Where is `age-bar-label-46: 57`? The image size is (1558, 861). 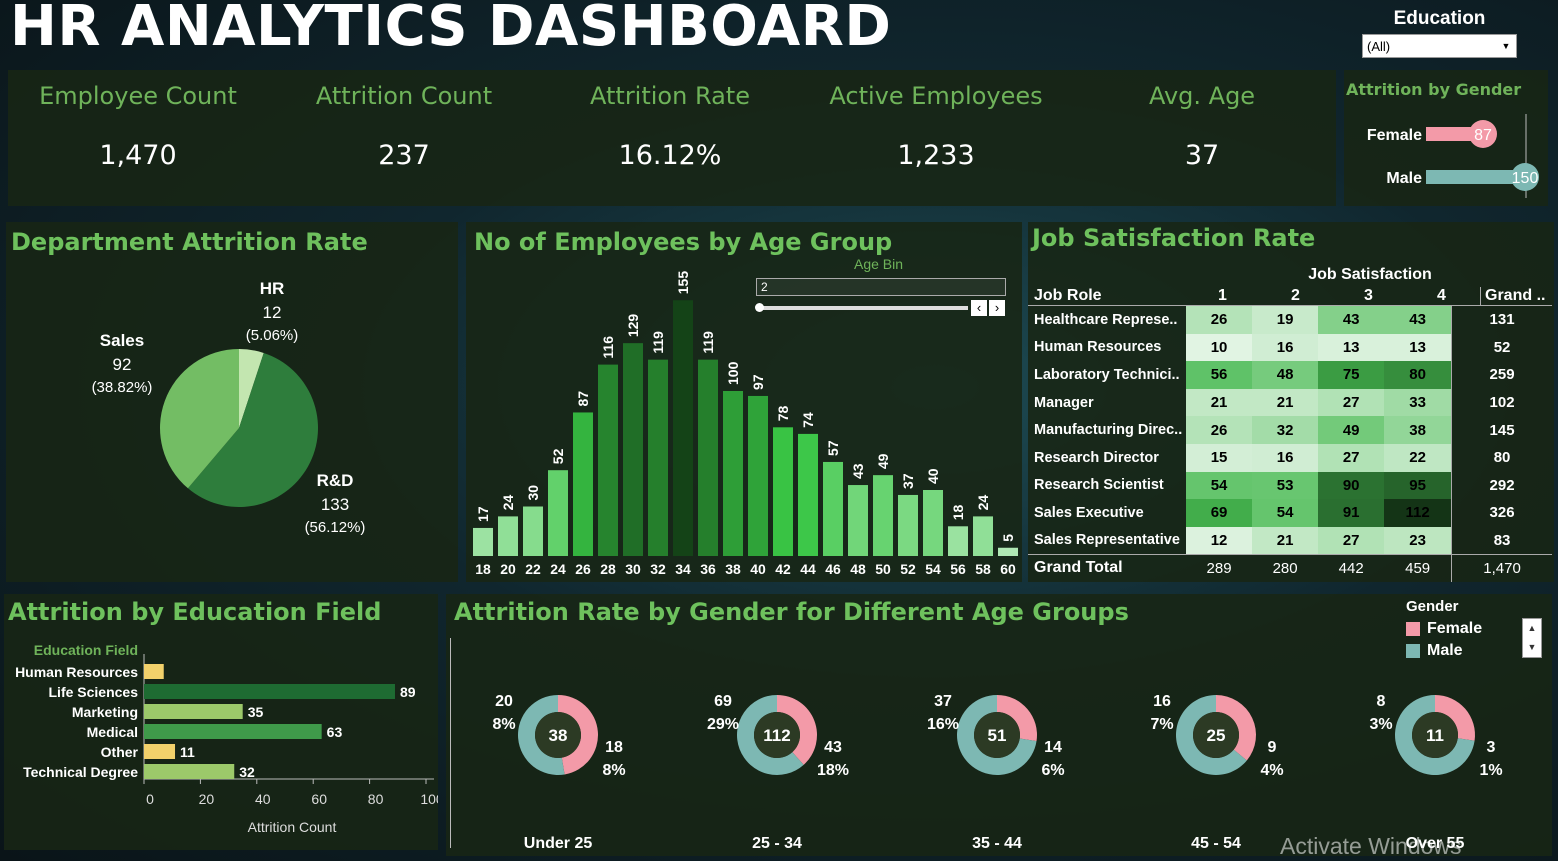
age-bar-label-46: 57 is located at coordinates (833, 448).